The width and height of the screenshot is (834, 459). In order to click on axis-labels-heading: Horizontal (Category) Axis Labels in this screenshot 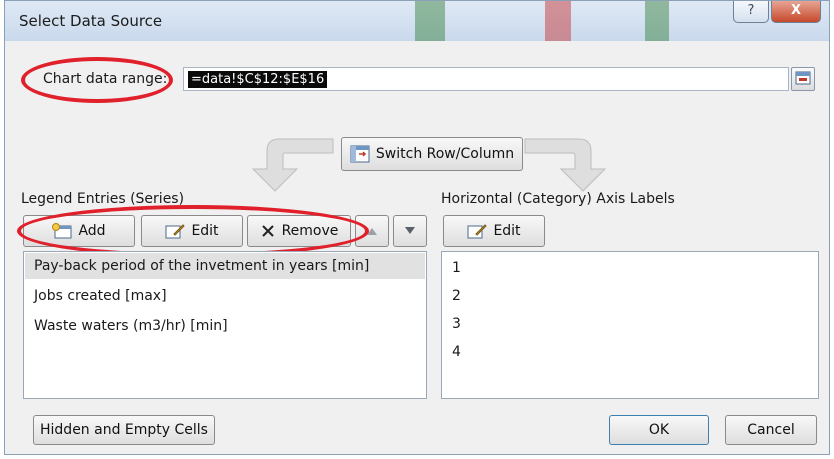, I will do `click(558, 199)`.